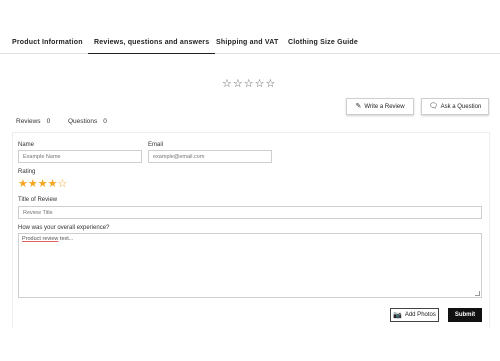  I want to click on subtab-questions-label: Questions, so click(83, 121).